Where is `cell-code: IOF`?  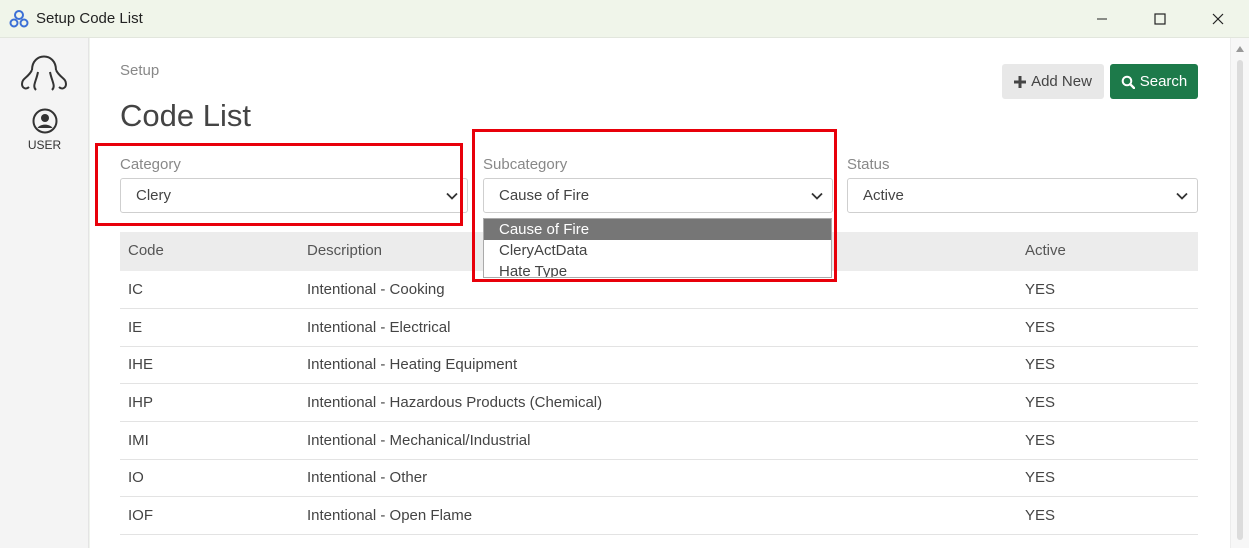
cell-code: IOF is located at coordinates (140, 515).